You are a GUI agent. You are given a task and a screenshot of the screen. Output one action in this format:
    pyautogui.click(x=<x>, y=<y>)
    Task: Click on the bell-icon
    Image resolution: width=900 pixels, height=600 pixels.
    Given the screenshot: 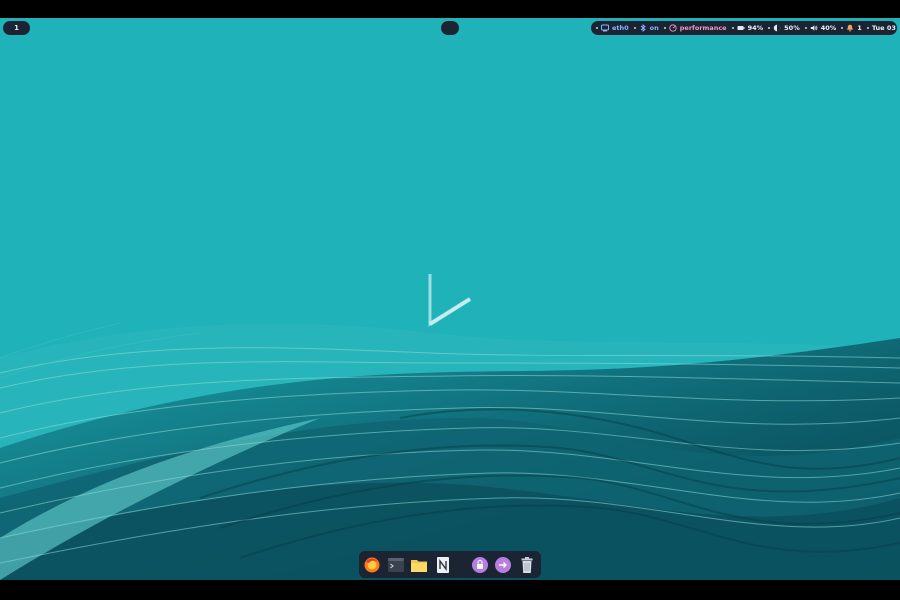 What is the action you would take?
    pyautogui.click(x=850, y=28)
    